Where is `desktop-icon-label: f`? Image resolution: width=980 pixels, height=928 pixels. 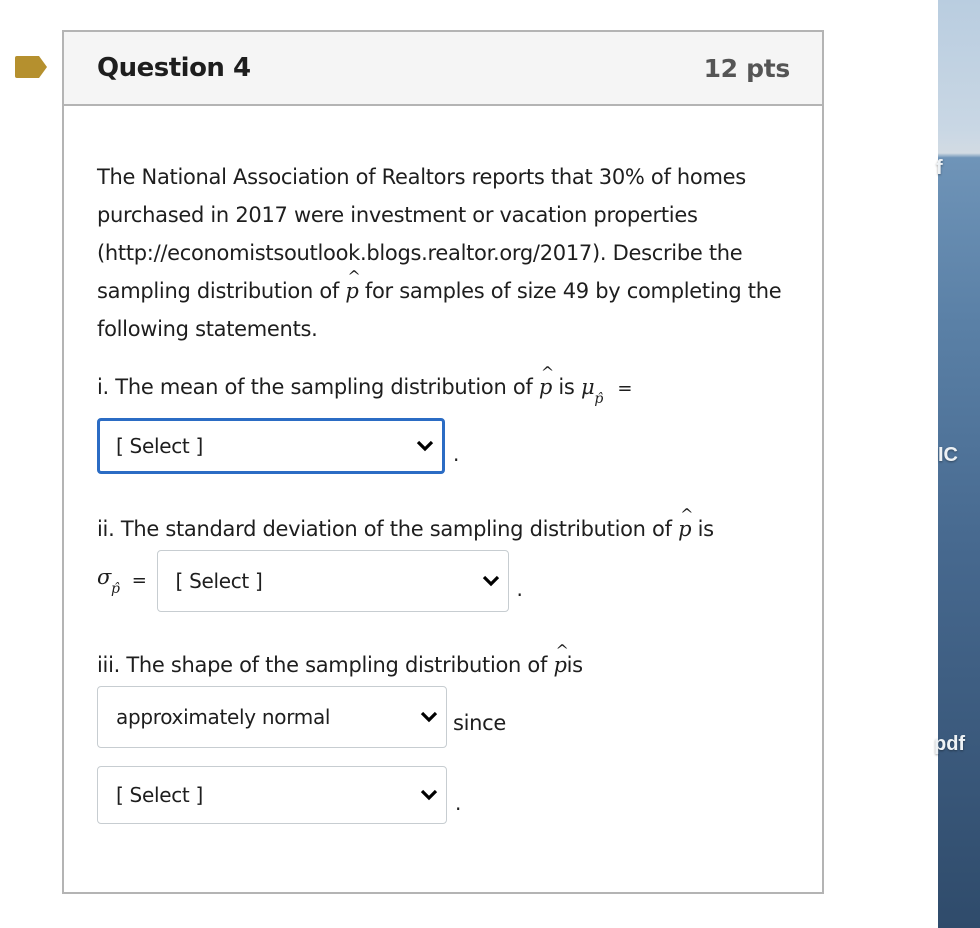
desktop-icon-label: f is located at coordinates (939, 168).